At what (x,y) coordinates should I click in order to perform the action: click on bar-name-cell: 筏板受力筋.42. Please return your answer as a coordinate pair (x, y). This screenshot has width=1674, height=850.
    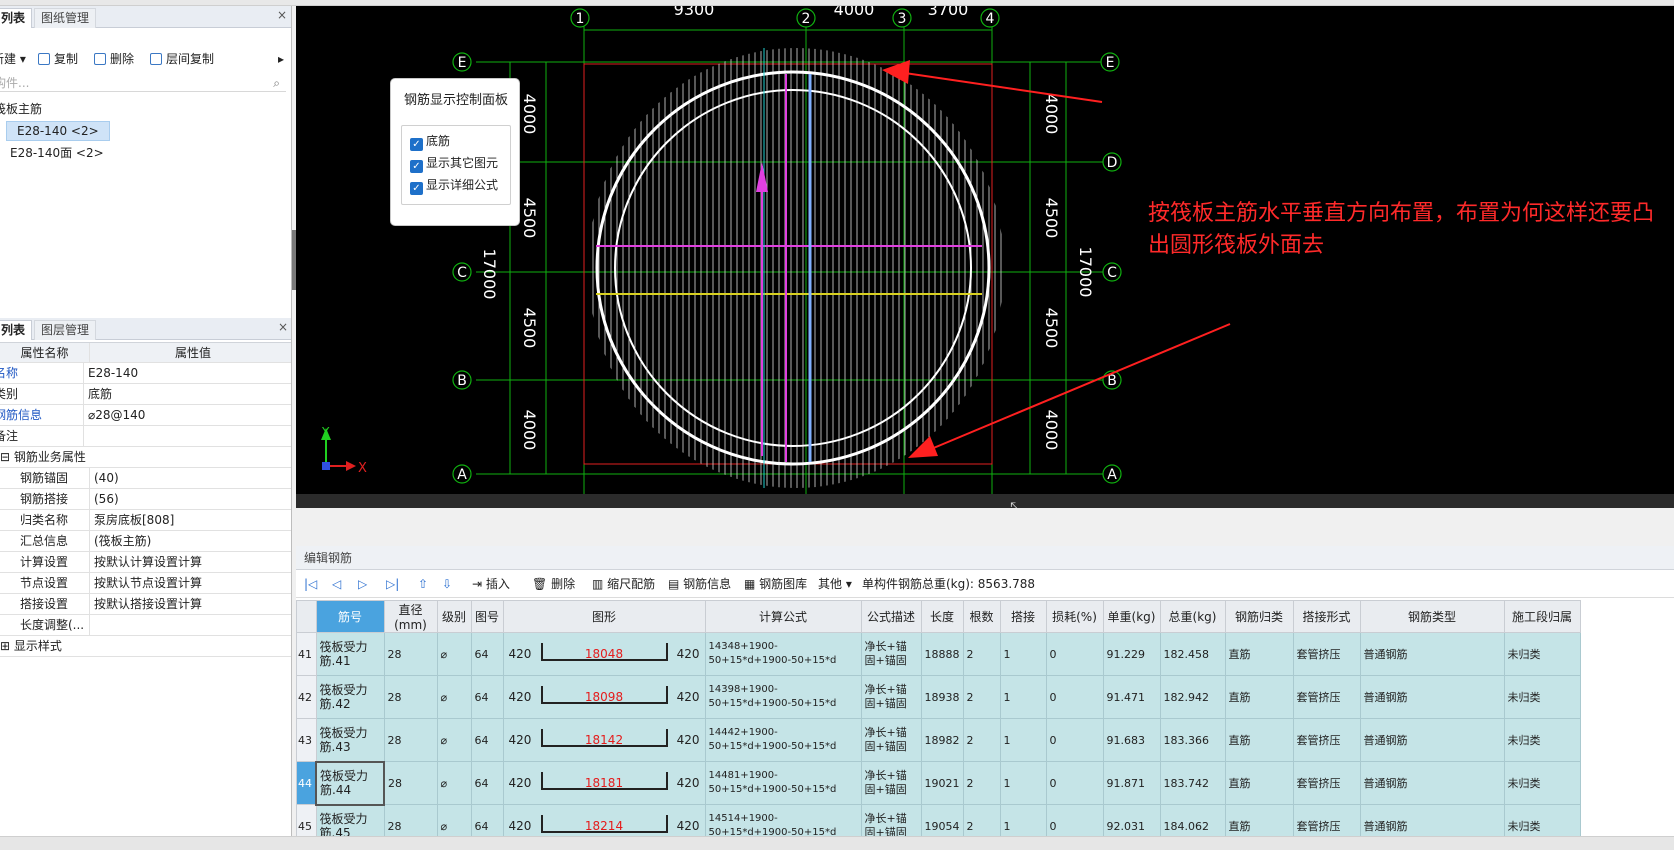
    Looking at the image, I should click on (350, 697).